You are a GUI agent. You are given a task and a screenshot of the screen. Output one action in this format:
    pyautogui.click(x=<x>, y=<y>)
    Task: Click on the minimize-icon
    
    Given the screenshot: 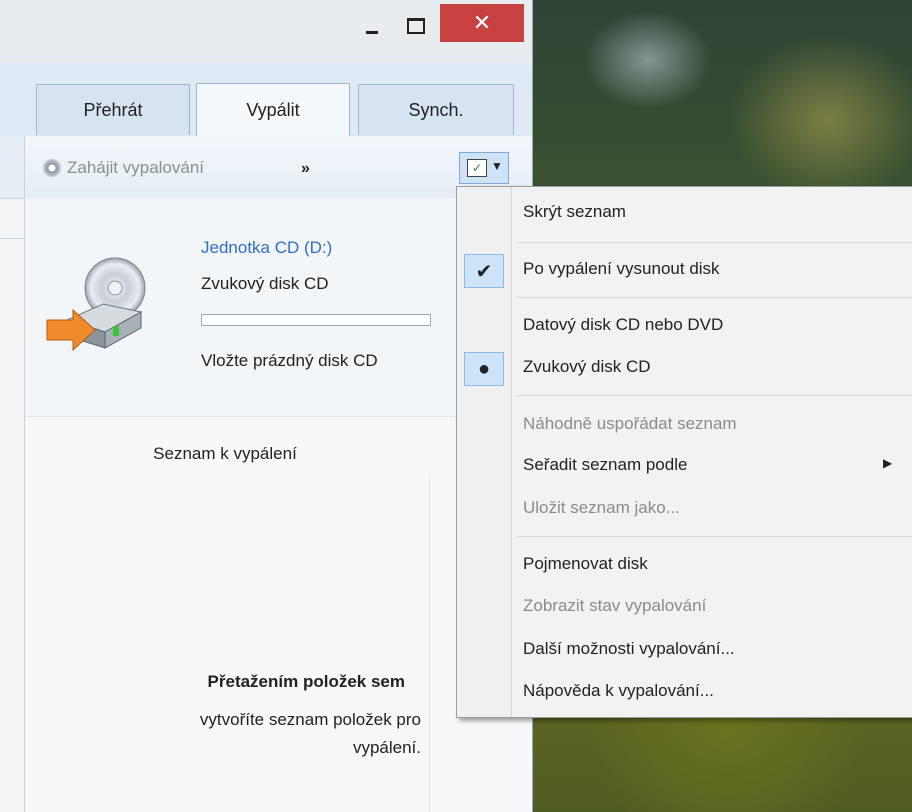 What is the action you would take?
    pyautogui.click(x=372, y=32)
    